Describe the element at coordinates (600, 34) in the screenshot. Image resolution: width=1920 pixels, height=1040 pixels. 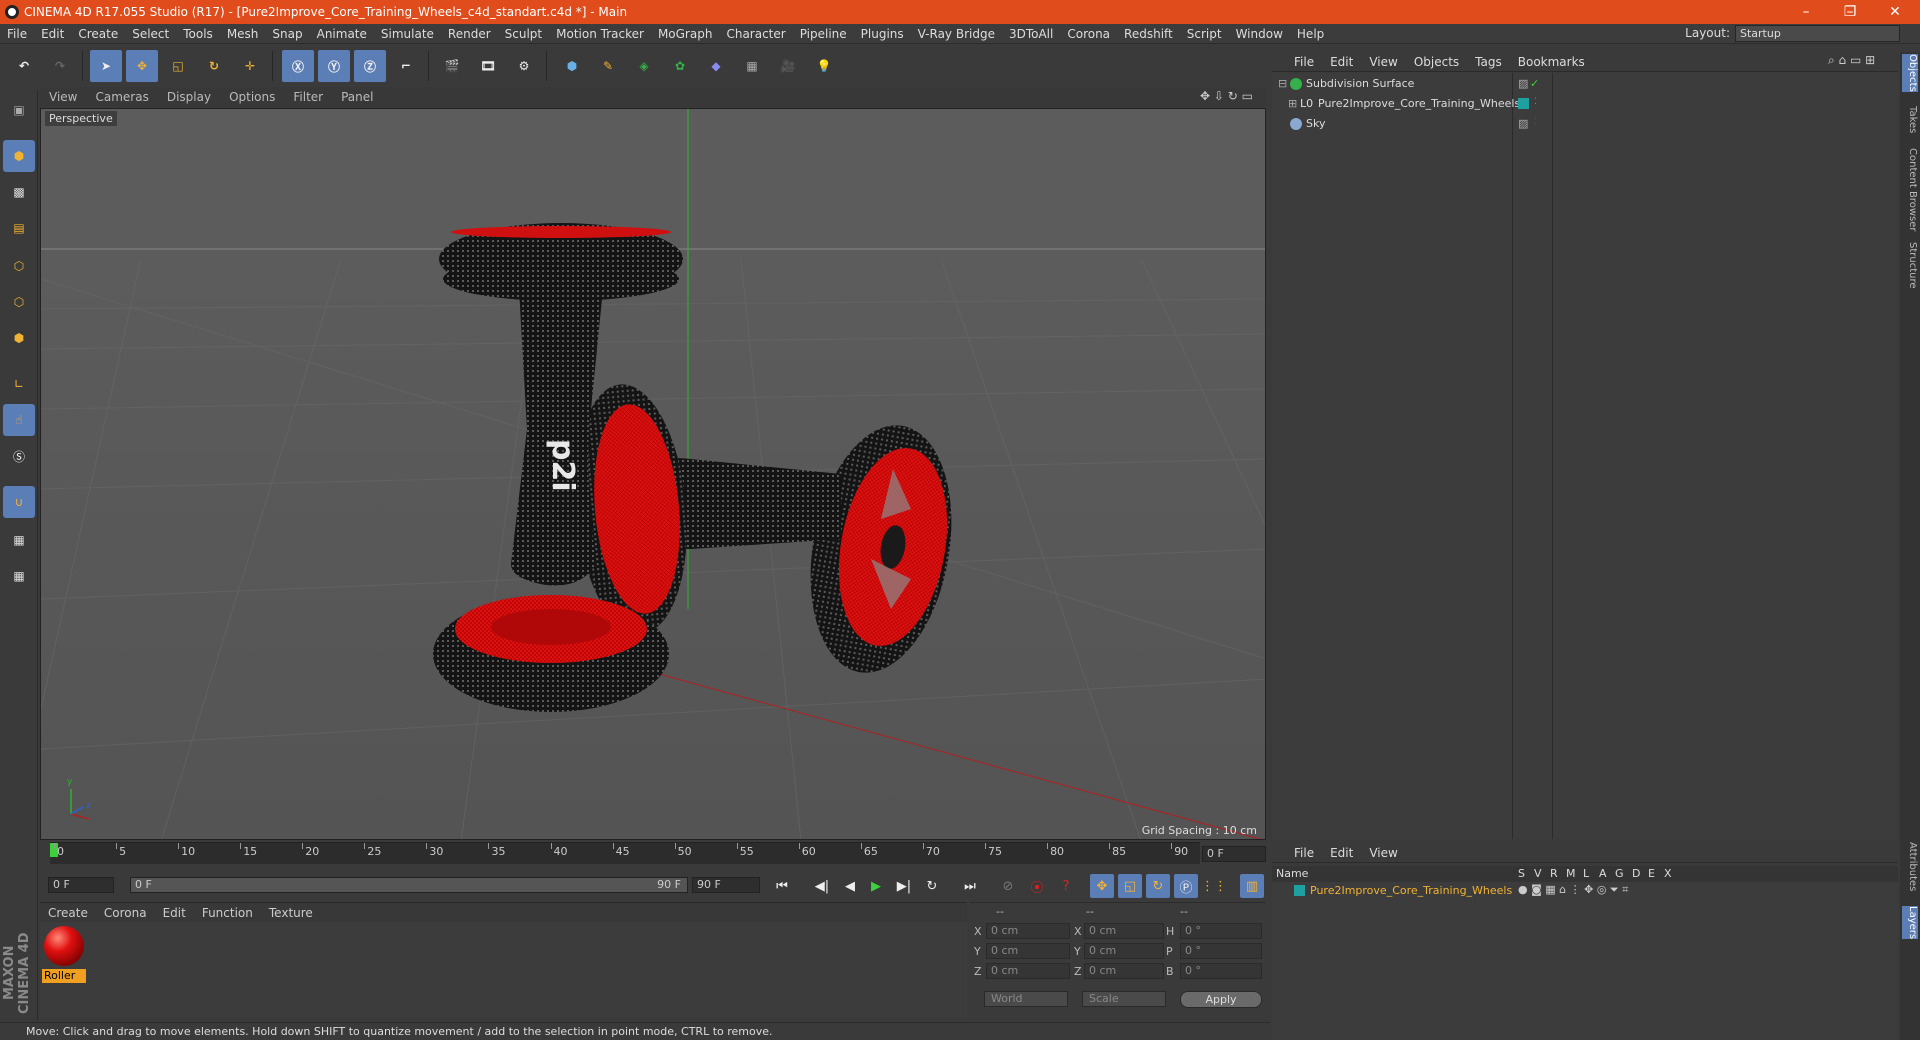
I see `menu-motion-tracker: Motion Tracker` at that location.